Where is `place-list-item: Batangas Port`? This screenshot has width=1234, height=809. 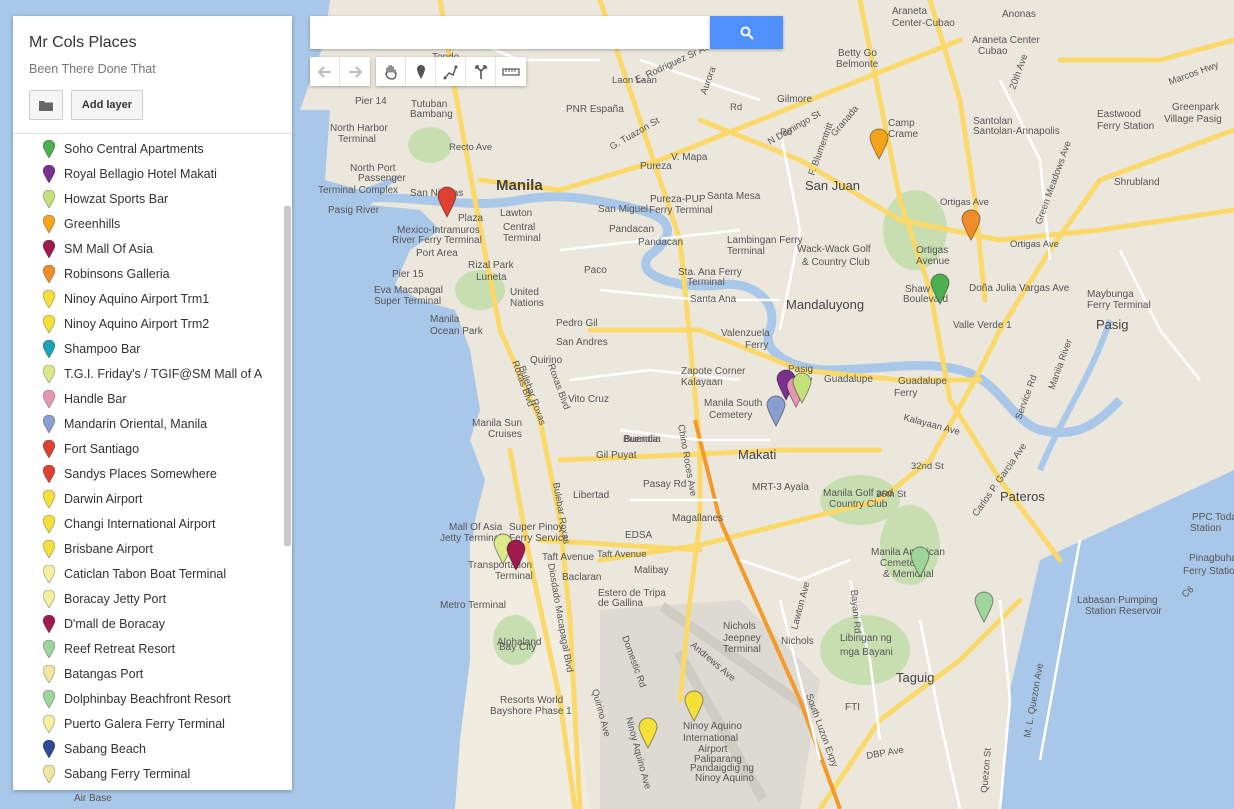 place-list-item: Batangas Port is located at coordinates (148, 673).